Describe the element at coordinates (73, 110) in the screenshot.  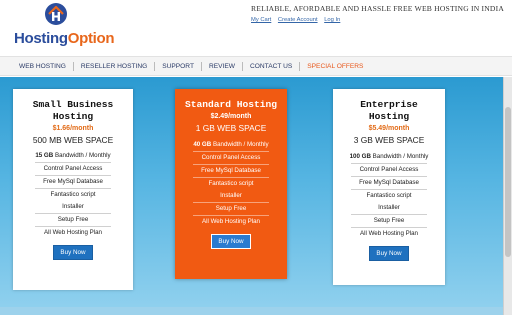
I see `plan-name: Small Business Hosting` at that location.